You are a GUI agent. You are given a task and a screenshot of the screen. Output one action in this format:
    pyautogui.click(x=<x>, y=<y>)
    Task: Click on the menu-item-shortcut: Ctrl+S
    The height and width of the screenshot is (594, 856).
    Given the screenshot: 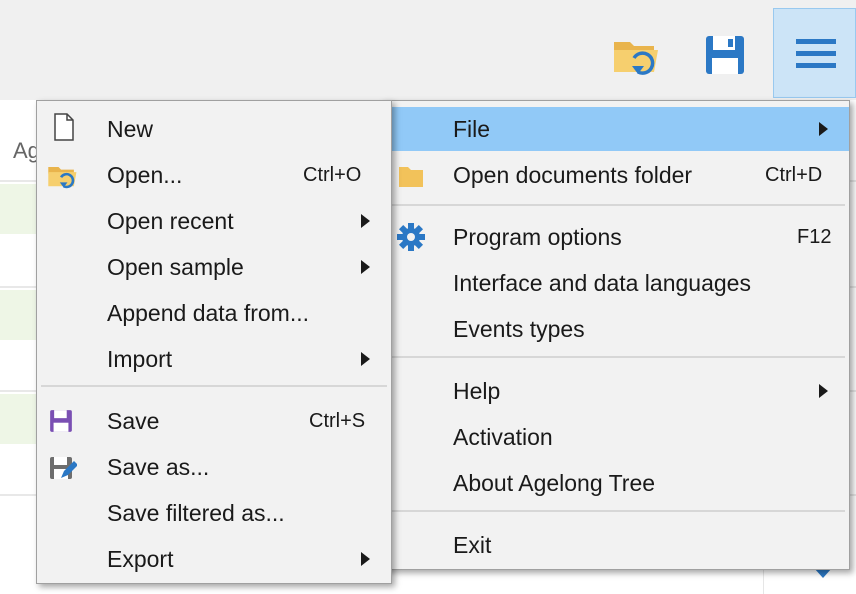 What is the action you would take?
    pyautogui.click(x=337, y=420)
    